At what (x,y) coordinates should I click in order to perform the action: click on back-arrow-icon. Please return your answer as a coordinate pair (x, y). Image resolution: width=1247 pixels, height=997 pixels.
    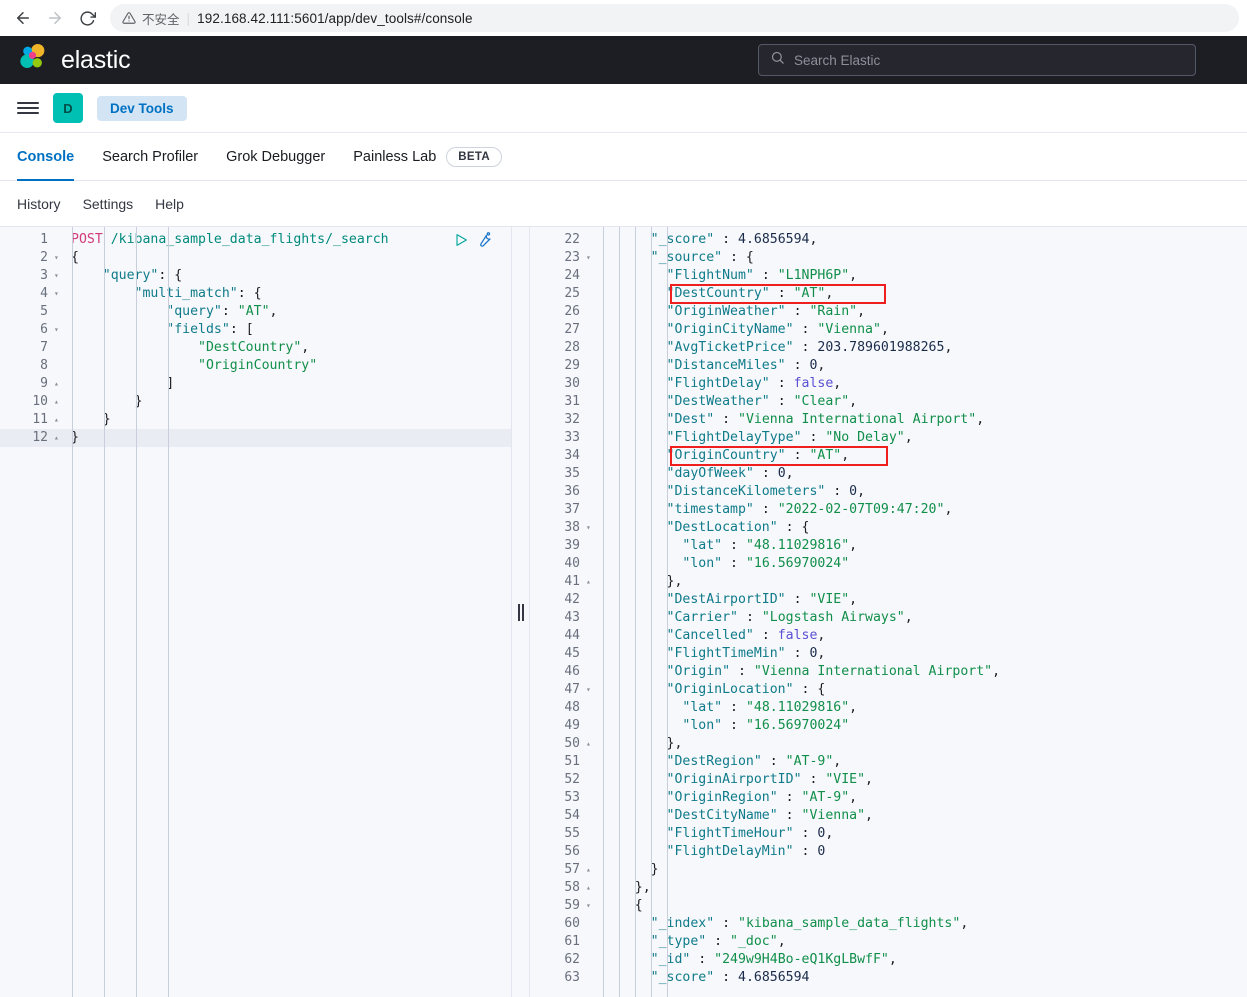
    Looking at the image, I should click on (23, 18).